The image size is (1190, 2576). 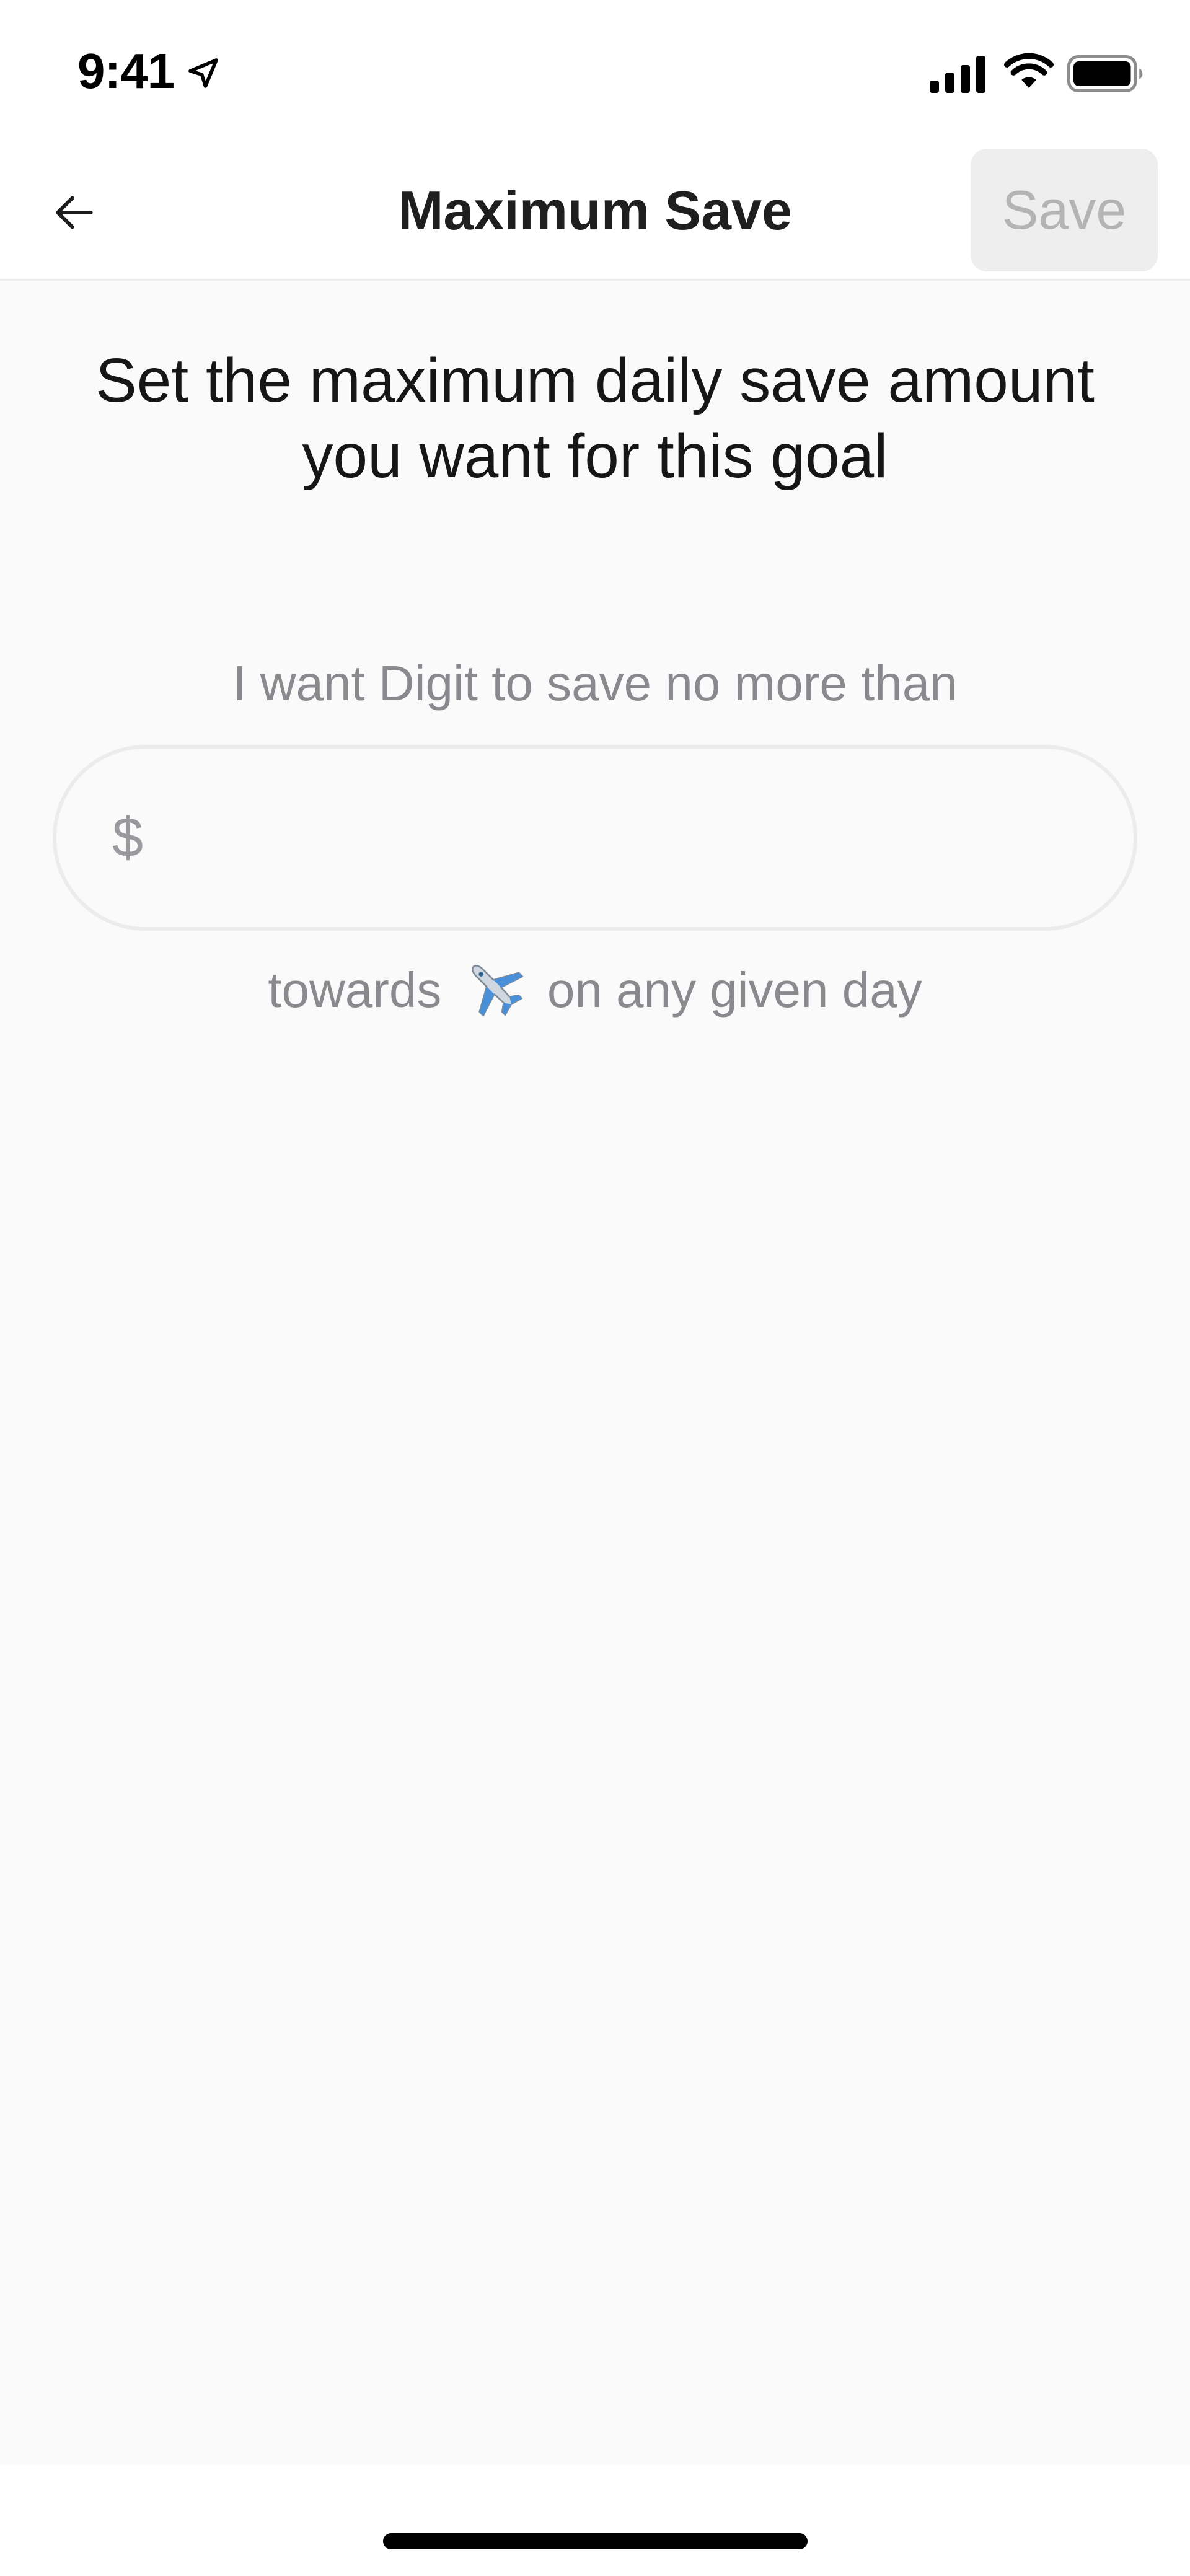 I want to click on cellular-signal-icon, so click(x=957, y=75).